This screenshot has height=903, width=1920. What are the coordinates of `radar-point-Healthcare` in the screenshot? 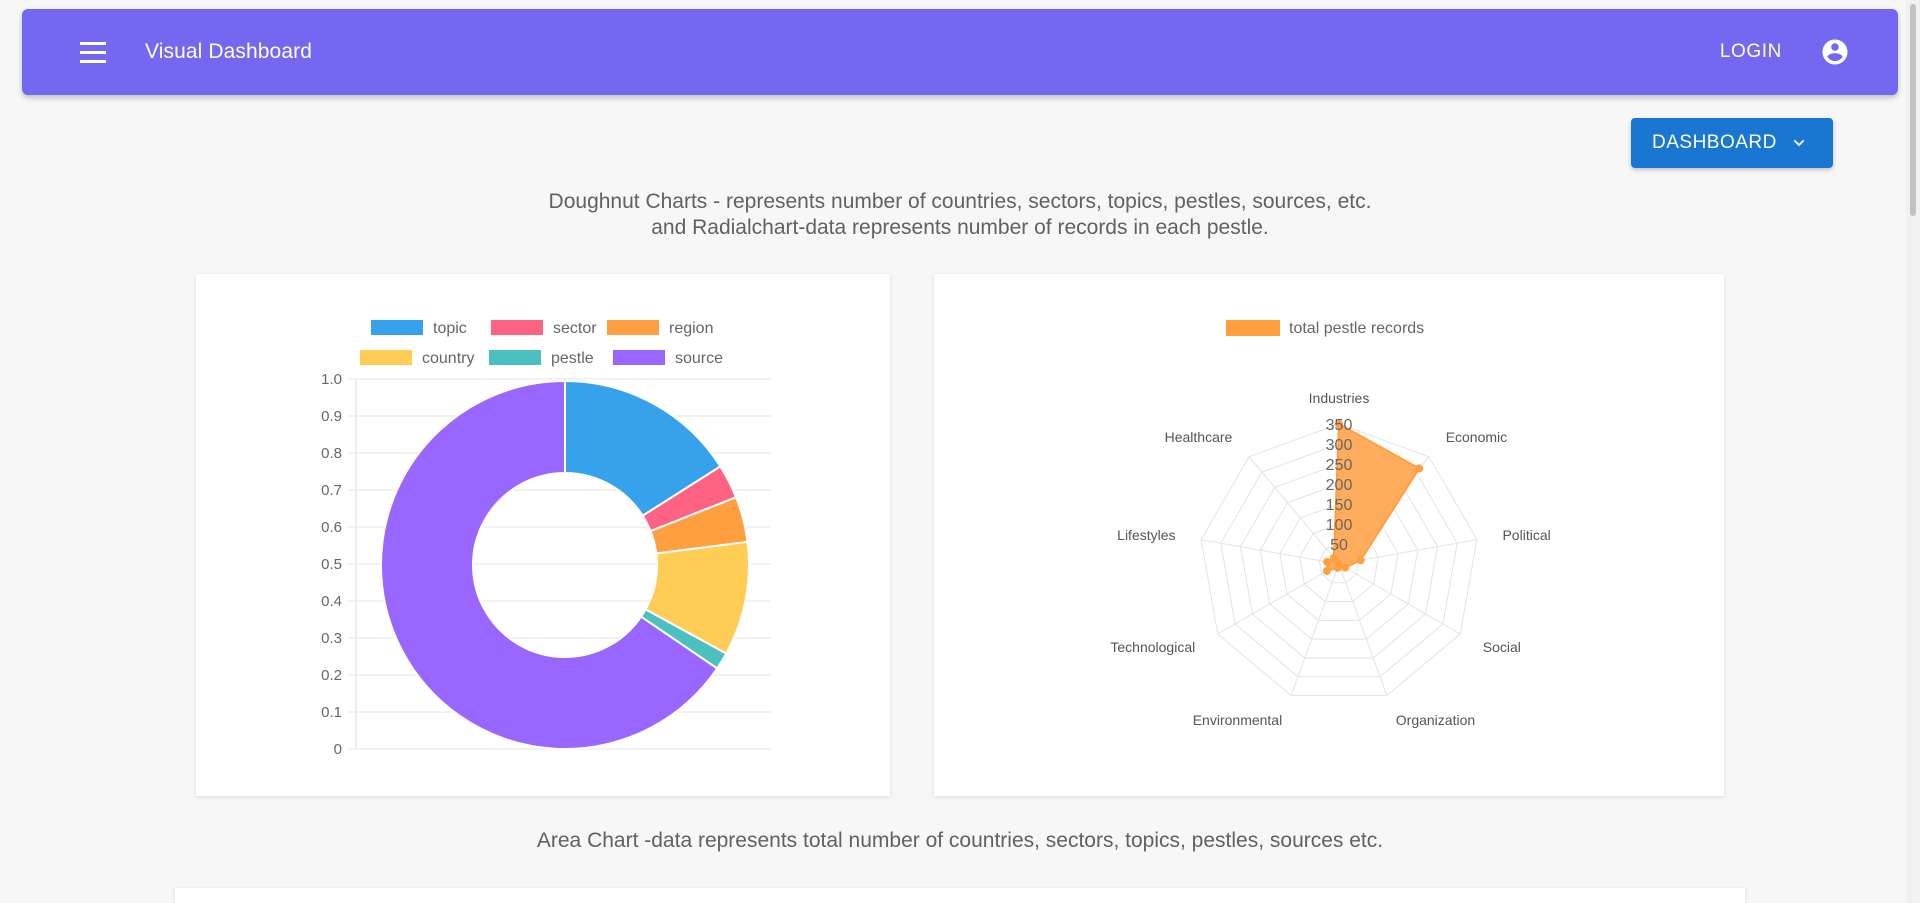 It's located at (1333, 557).